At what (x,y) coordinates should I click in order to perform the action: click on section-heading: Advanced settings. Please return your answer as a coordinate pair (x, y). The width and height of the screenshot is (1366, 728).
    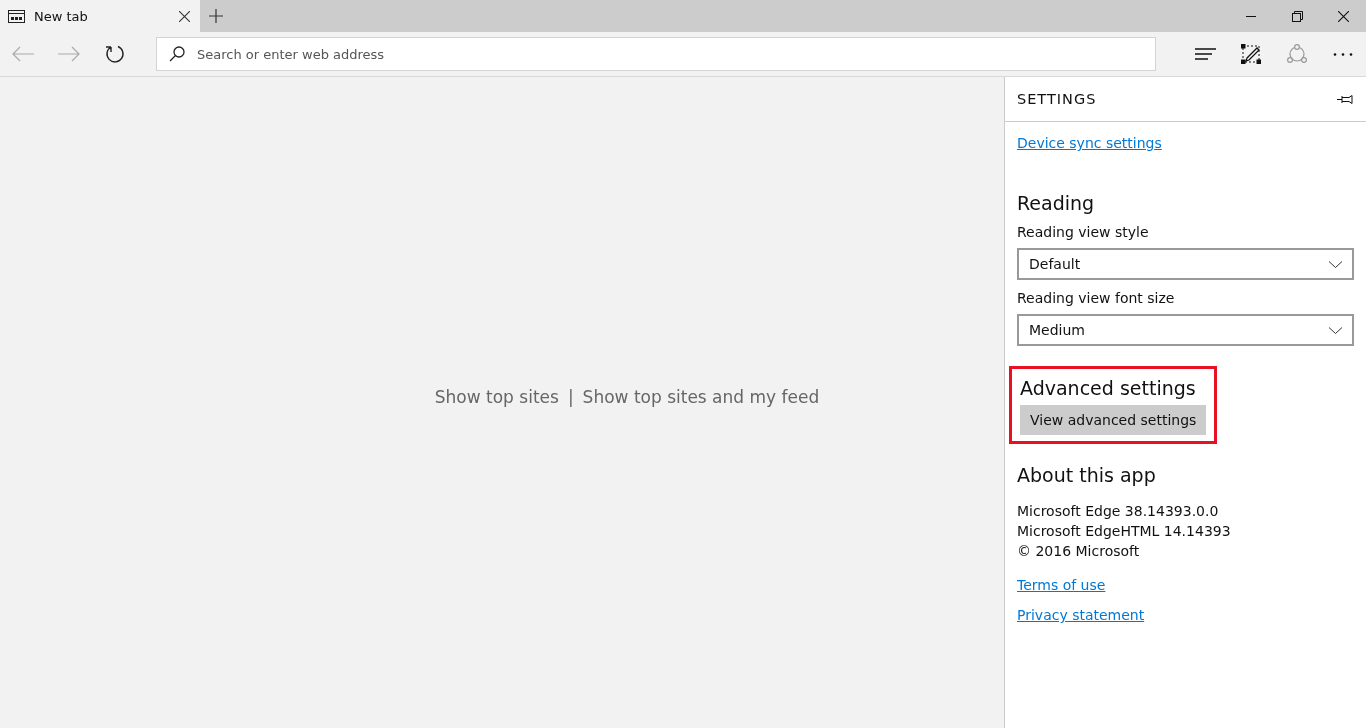
    Looking at the image, I should click on (1108, 388).